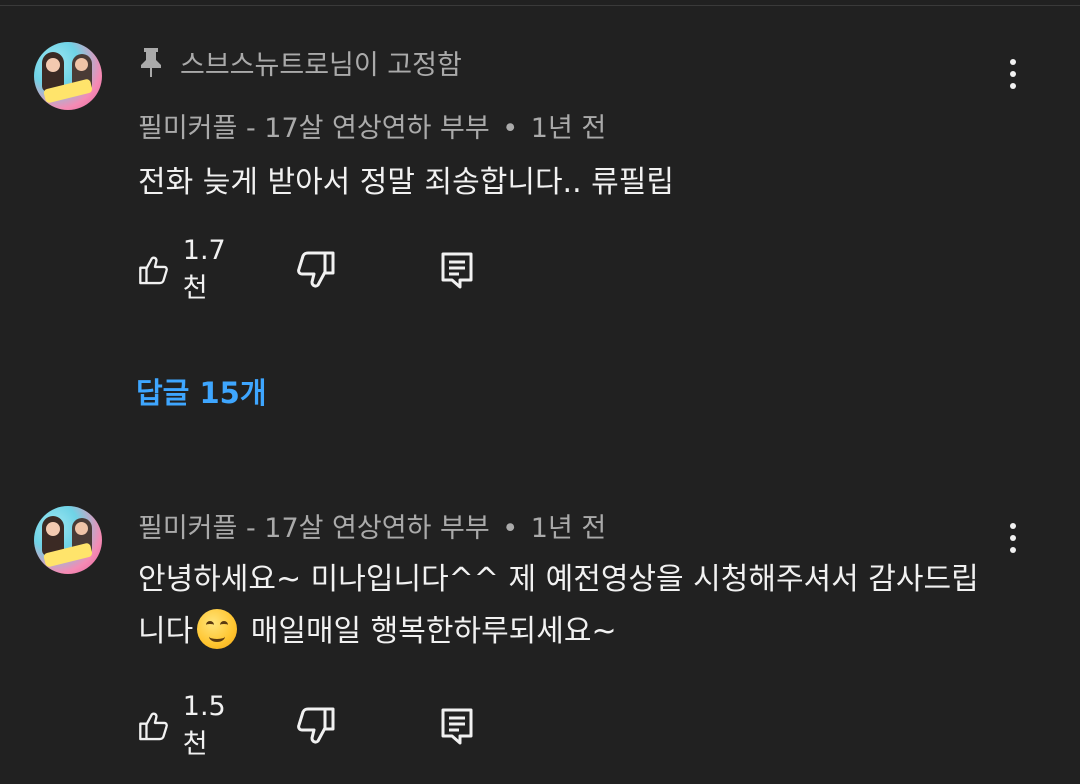 This screenshot has width=1080, height=784. What do you see at coordinates (314, 528) in the screenshot?
I see `author-name: 필미커플 - 17살 연상연하 부부` at bounding box center [314, 528].